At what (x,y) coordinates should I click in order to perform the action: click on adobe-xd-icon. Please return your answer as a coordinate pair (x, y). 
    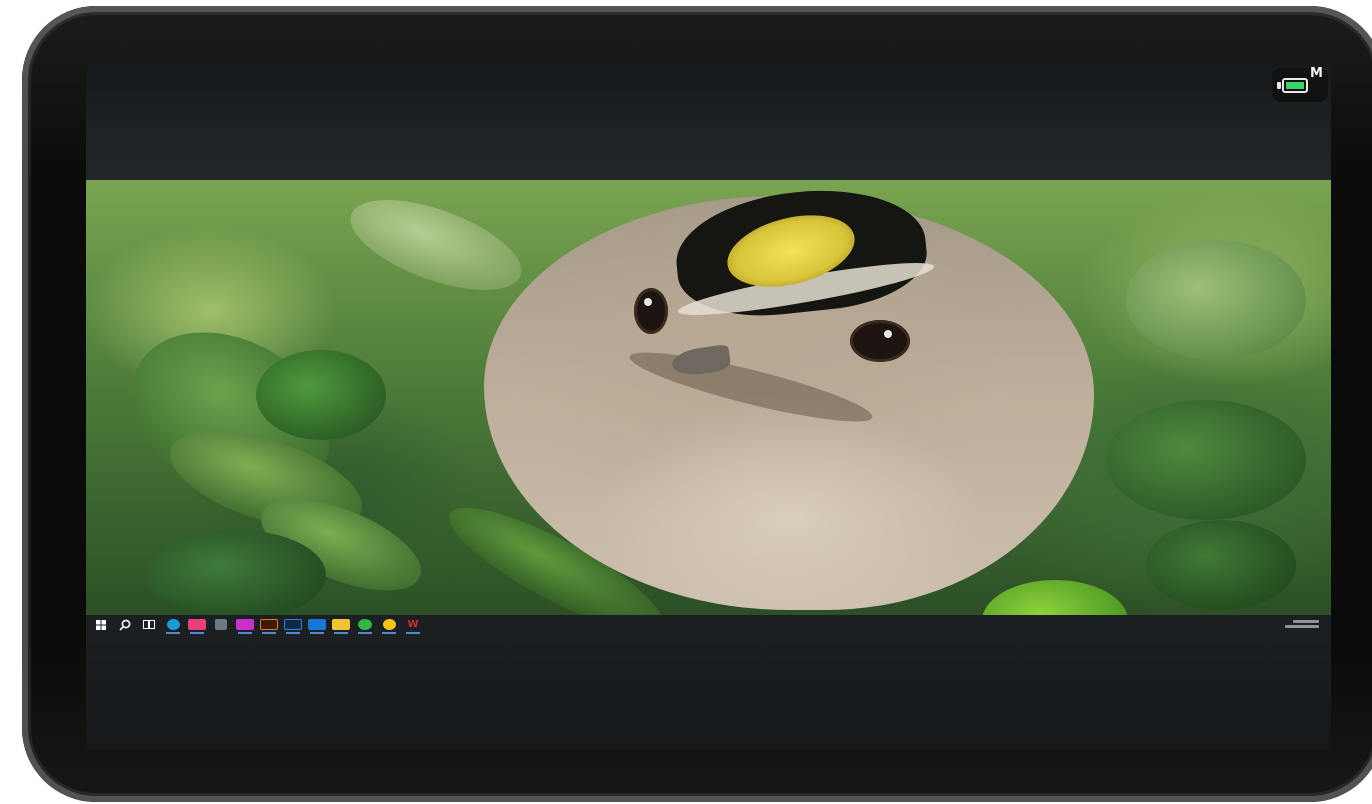
    Looking at the image, I should click on (245, 625).